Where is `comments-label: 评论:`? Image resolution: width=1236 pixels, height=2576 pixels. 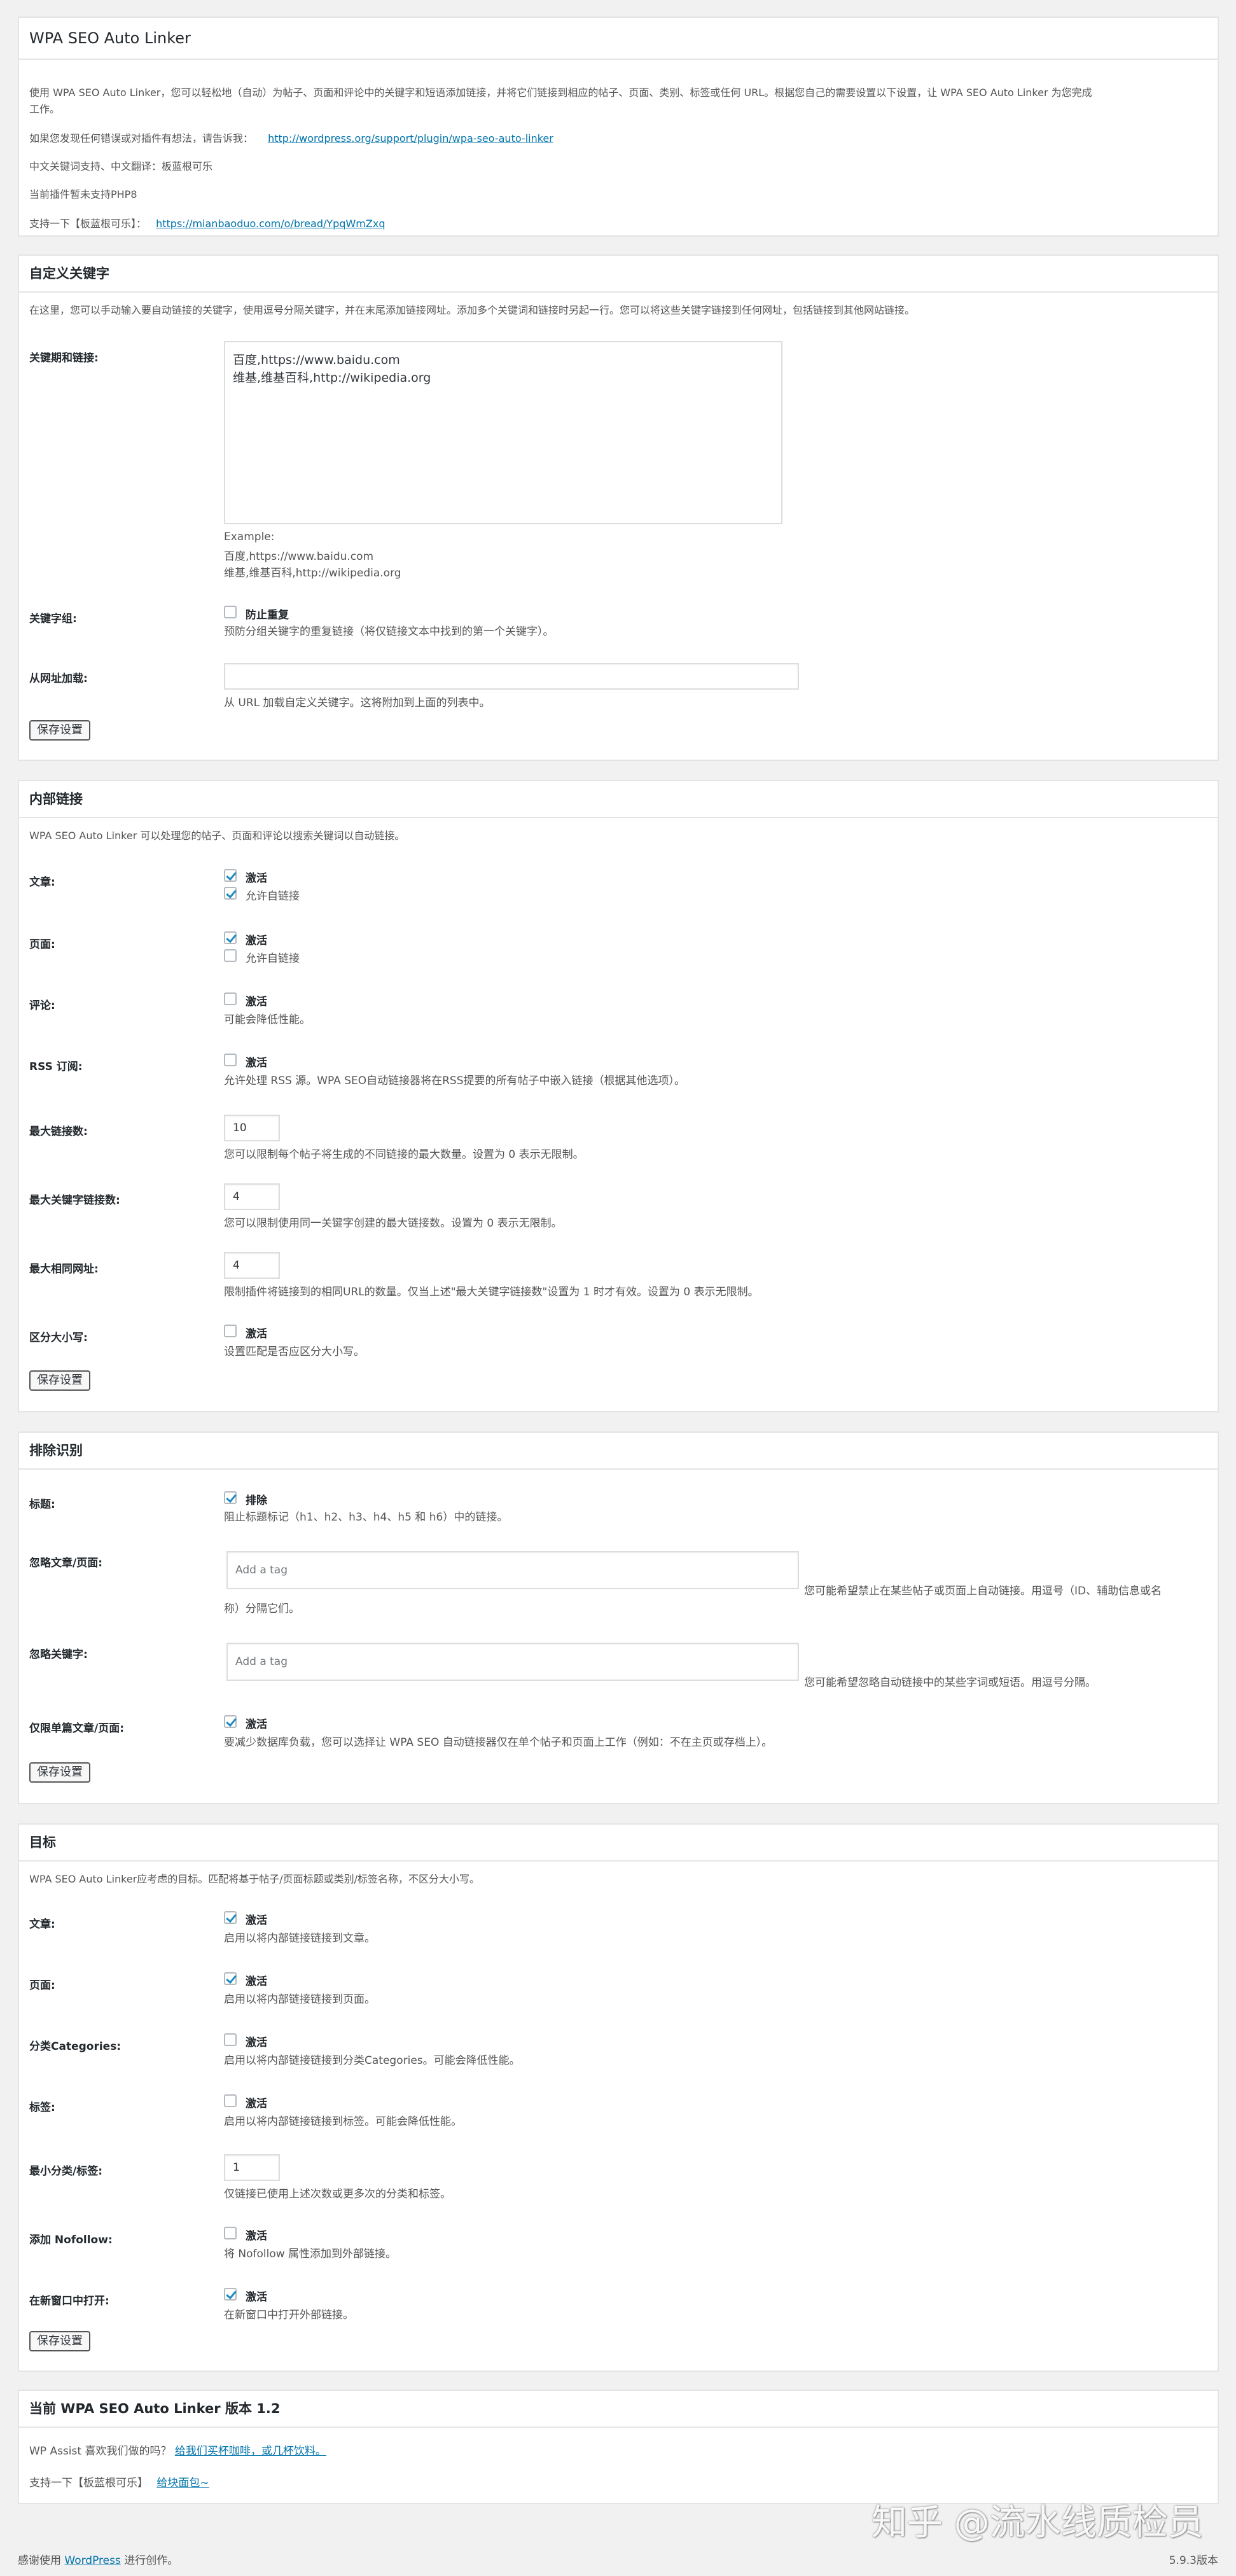 comments-label: 评论: is located at coordinates (42, 1006).